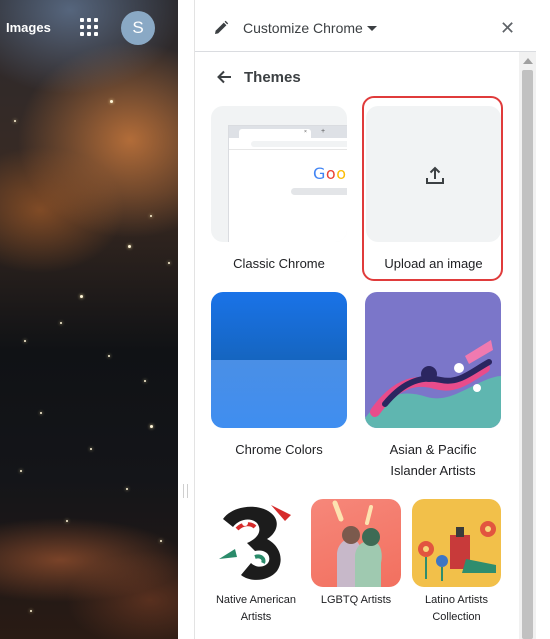  Describe the element at coordinates (222, 27) in the screenshot. I see `pencil-icon` at that location.